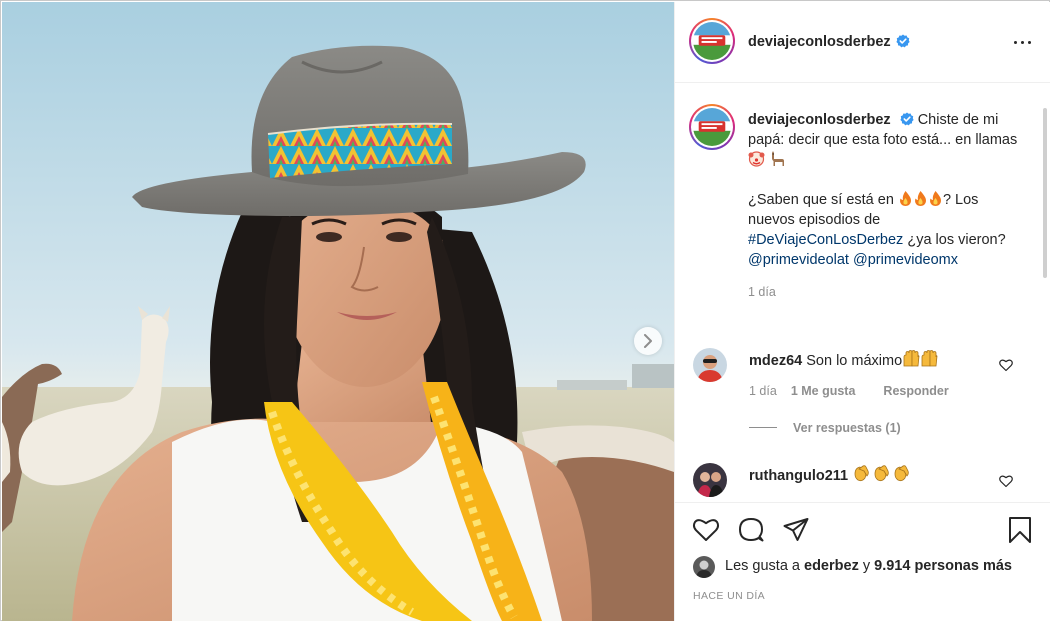  Describe the element at coordinates (798, 476) in the screenshot. I see `comment-username: ruthangulo211` at that location.